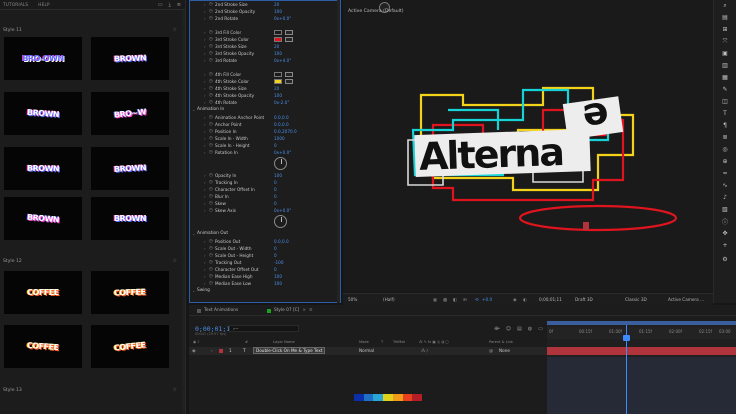  What do you see at coordinates (265, 39) in the screenshot?
I see `property-row: › ◷ 3rd Stroke Color` at bounding box center [265, 39].